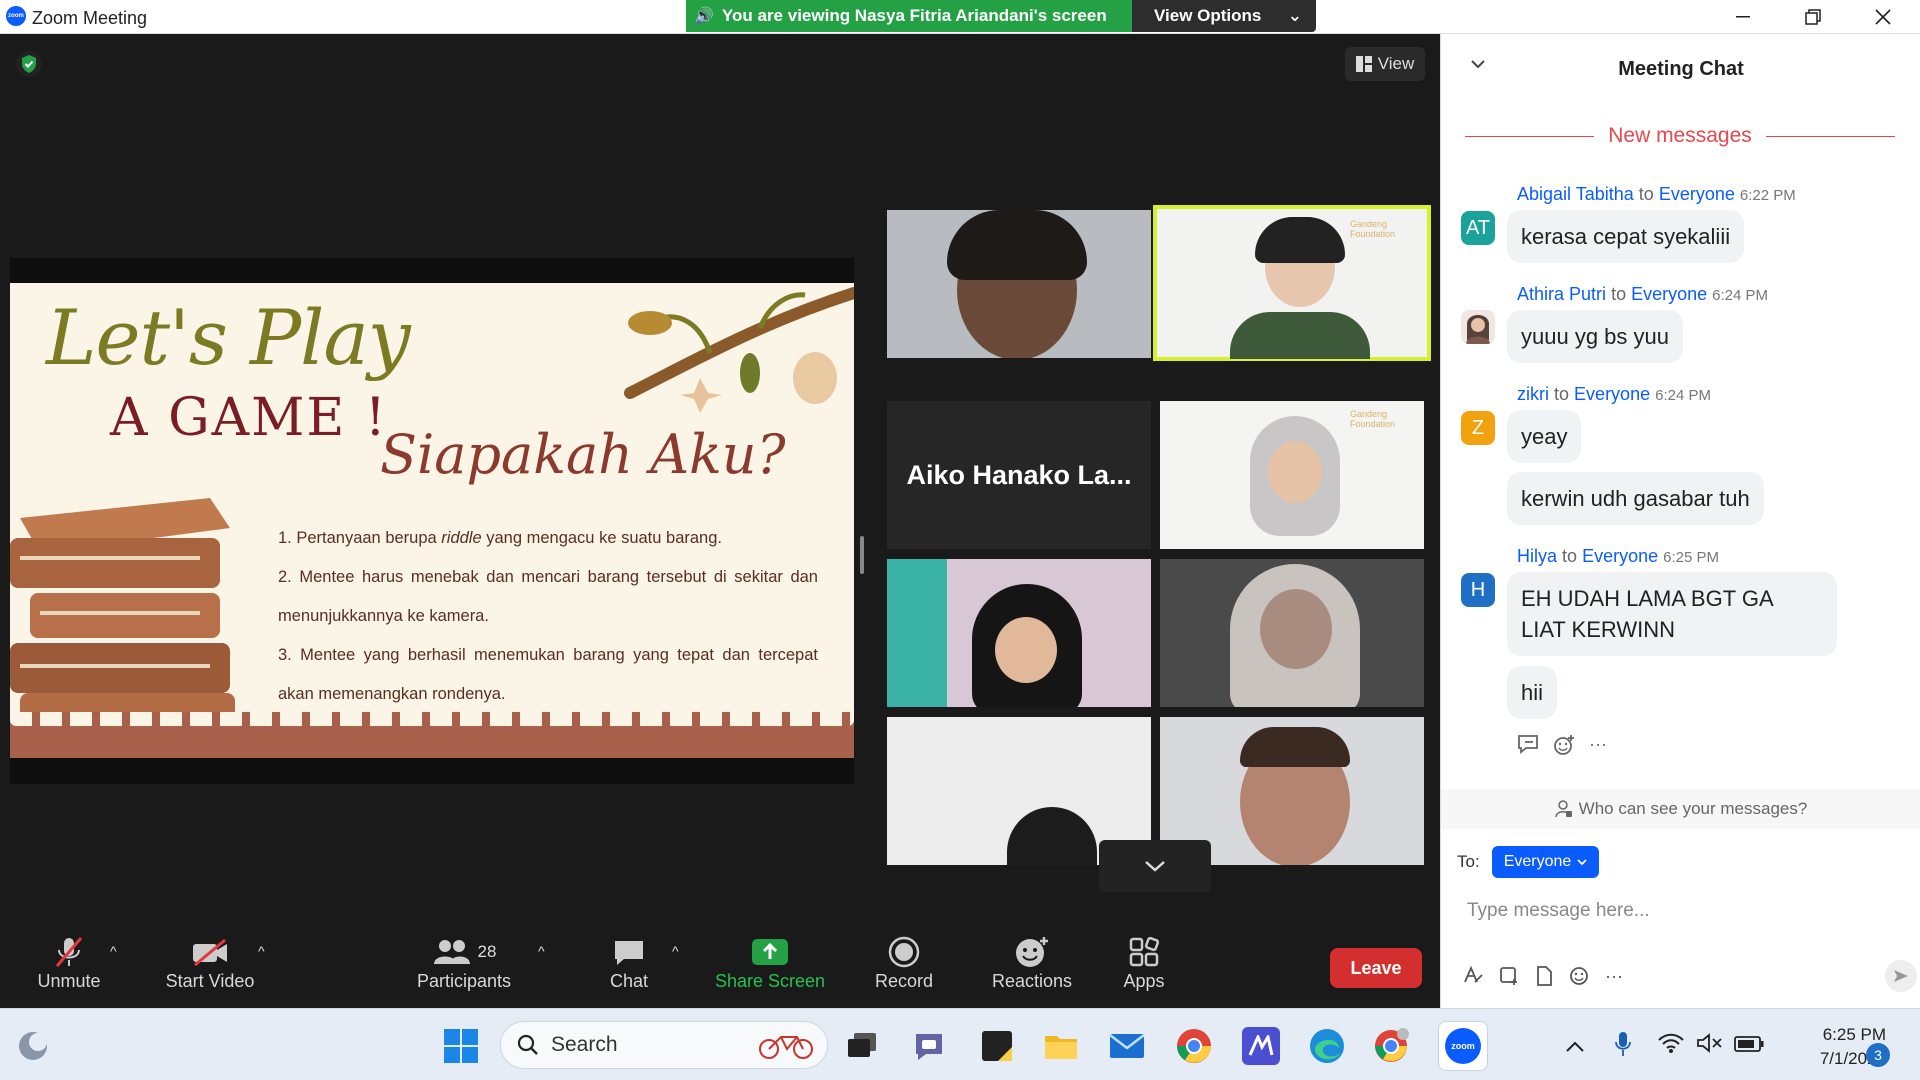 Image resolution: width=1920 pixels, height=1080 pixels. What do you see at coordinates (1292, 283) in the screenshot?
I see `video-tile-active-speaker: Gandeng Foundation` at bounding box center [1292, 283].